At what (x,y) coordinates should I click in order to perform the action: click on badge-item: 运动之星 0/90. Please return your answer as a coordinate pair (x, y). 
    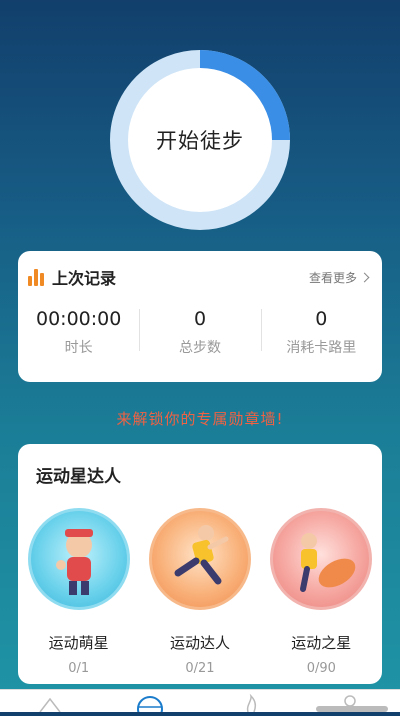
    Looking at the image, I should click on (321, 592).